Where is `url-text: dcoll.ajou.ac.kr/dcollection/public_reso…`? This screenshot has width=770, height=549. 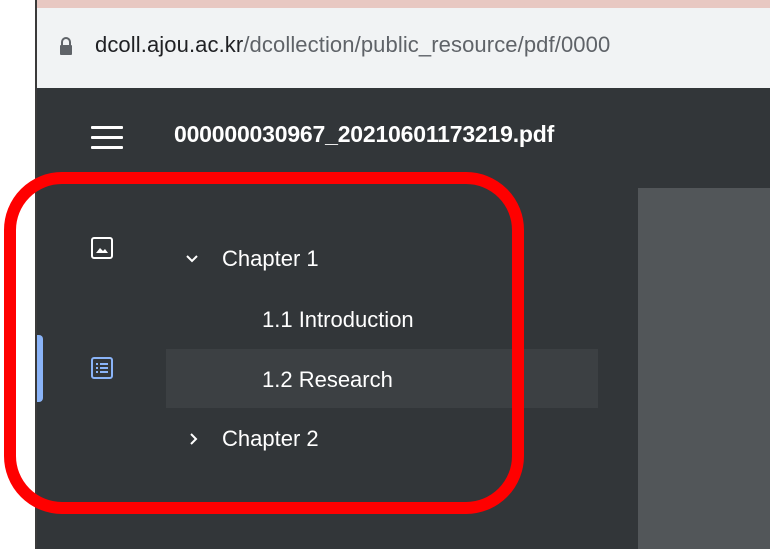
url-text: dcoll.ajou.ac.kr/dcollection/public_reso… is located at coordinates (352, 45).